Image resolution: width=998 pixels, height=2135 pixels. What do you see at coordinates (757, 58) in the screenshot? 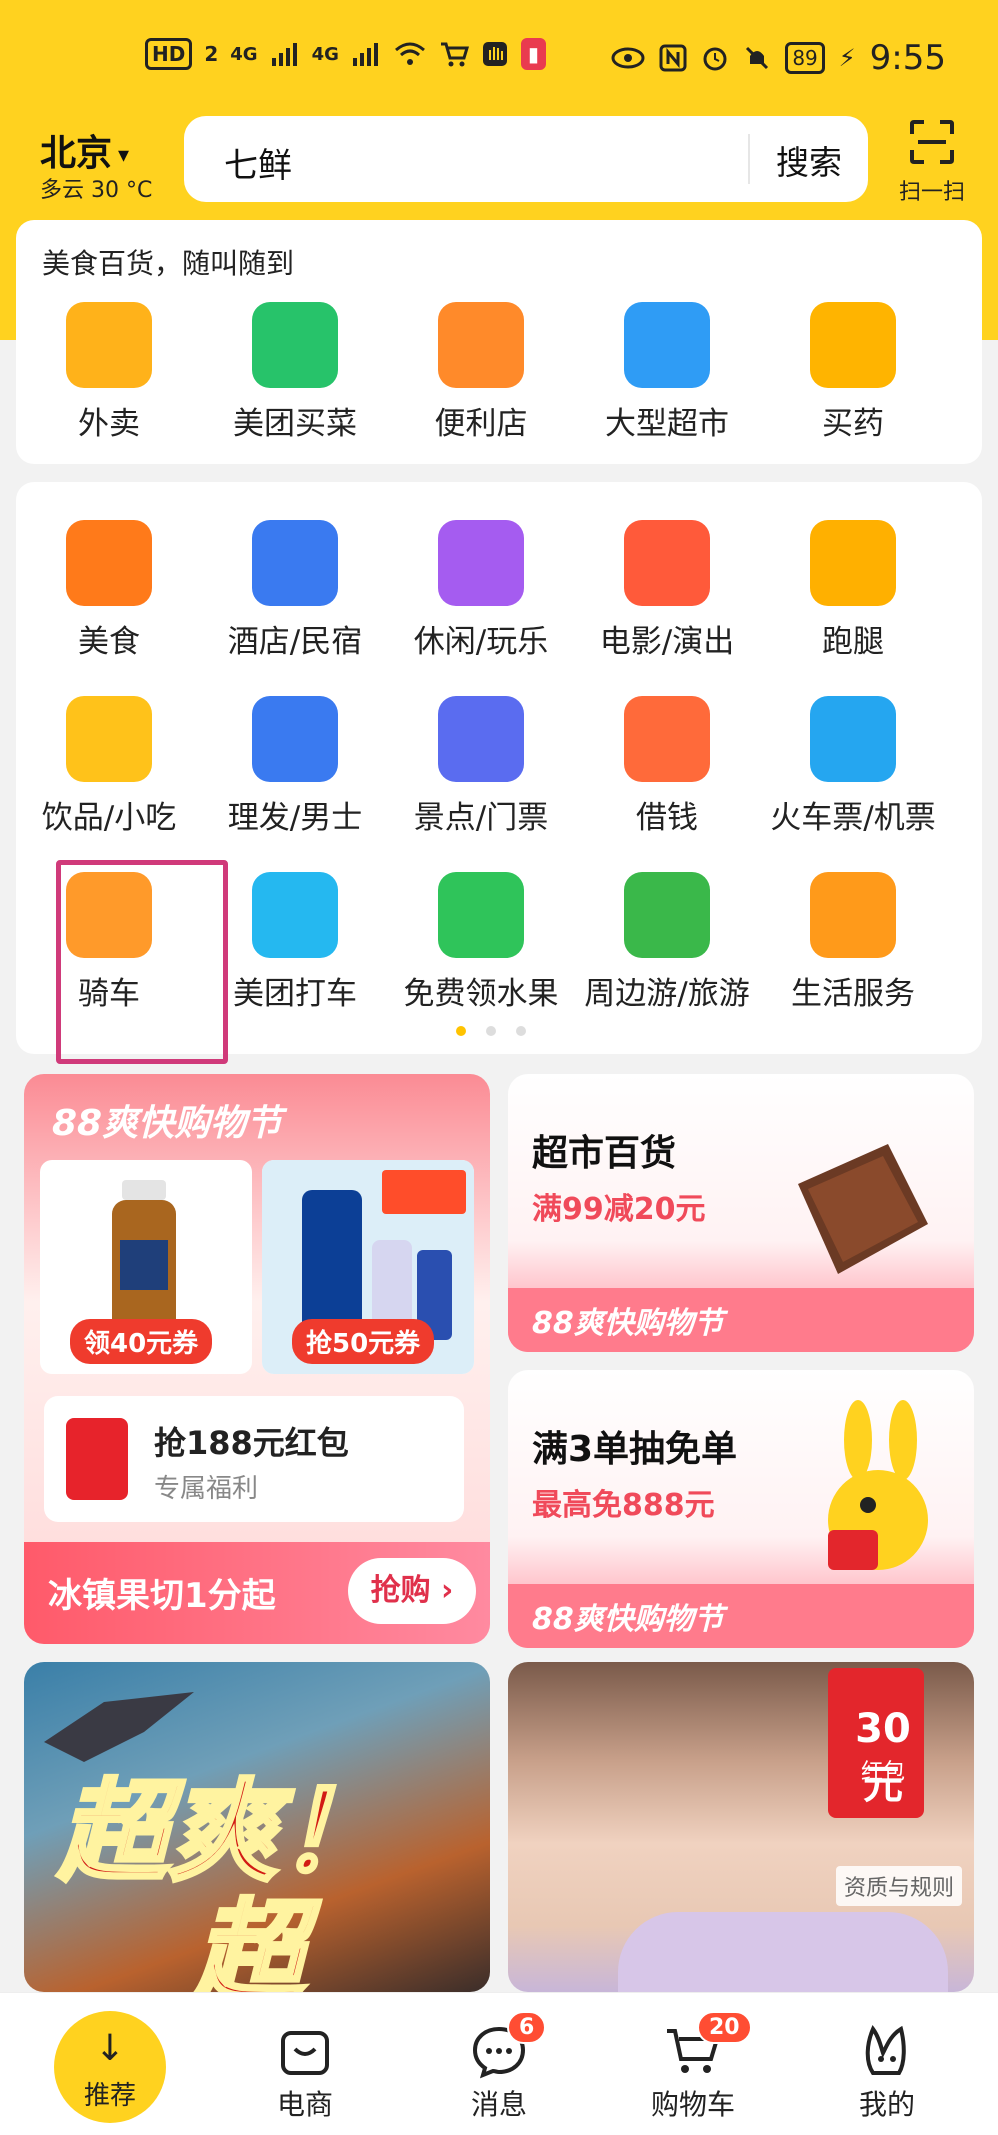
I see `mute-bell-icon` at bounding box center [757, 58].